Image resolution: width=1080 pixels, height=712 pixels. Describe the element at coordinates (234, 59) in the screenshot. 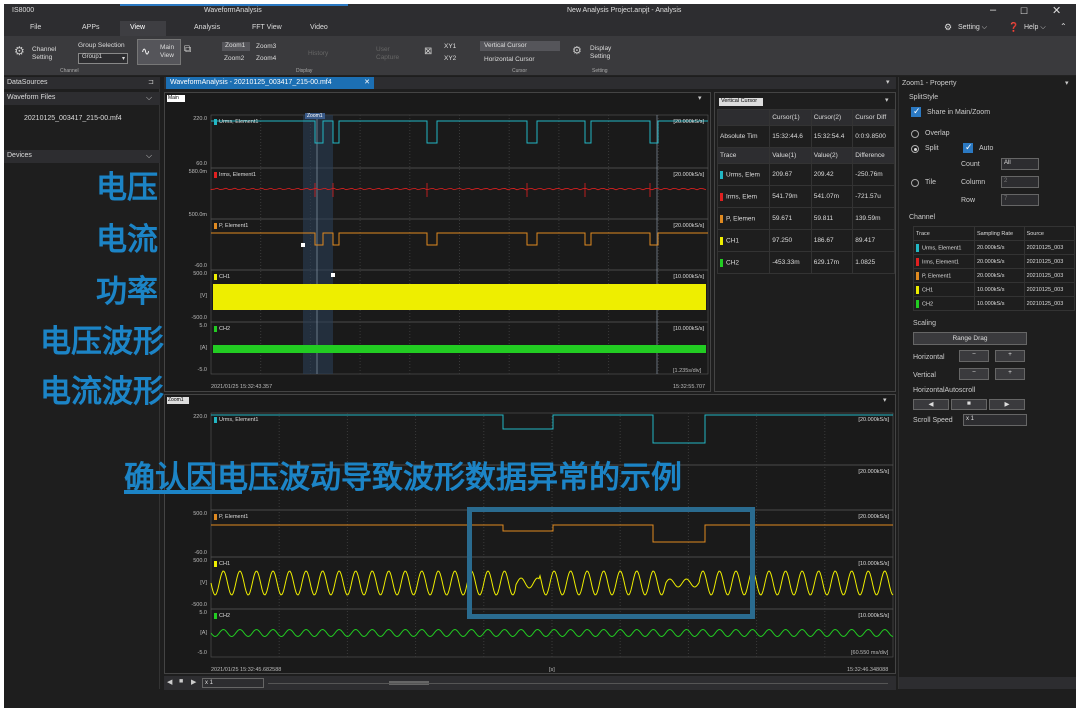

I see `zoom2-button: Zoom2` at that location.